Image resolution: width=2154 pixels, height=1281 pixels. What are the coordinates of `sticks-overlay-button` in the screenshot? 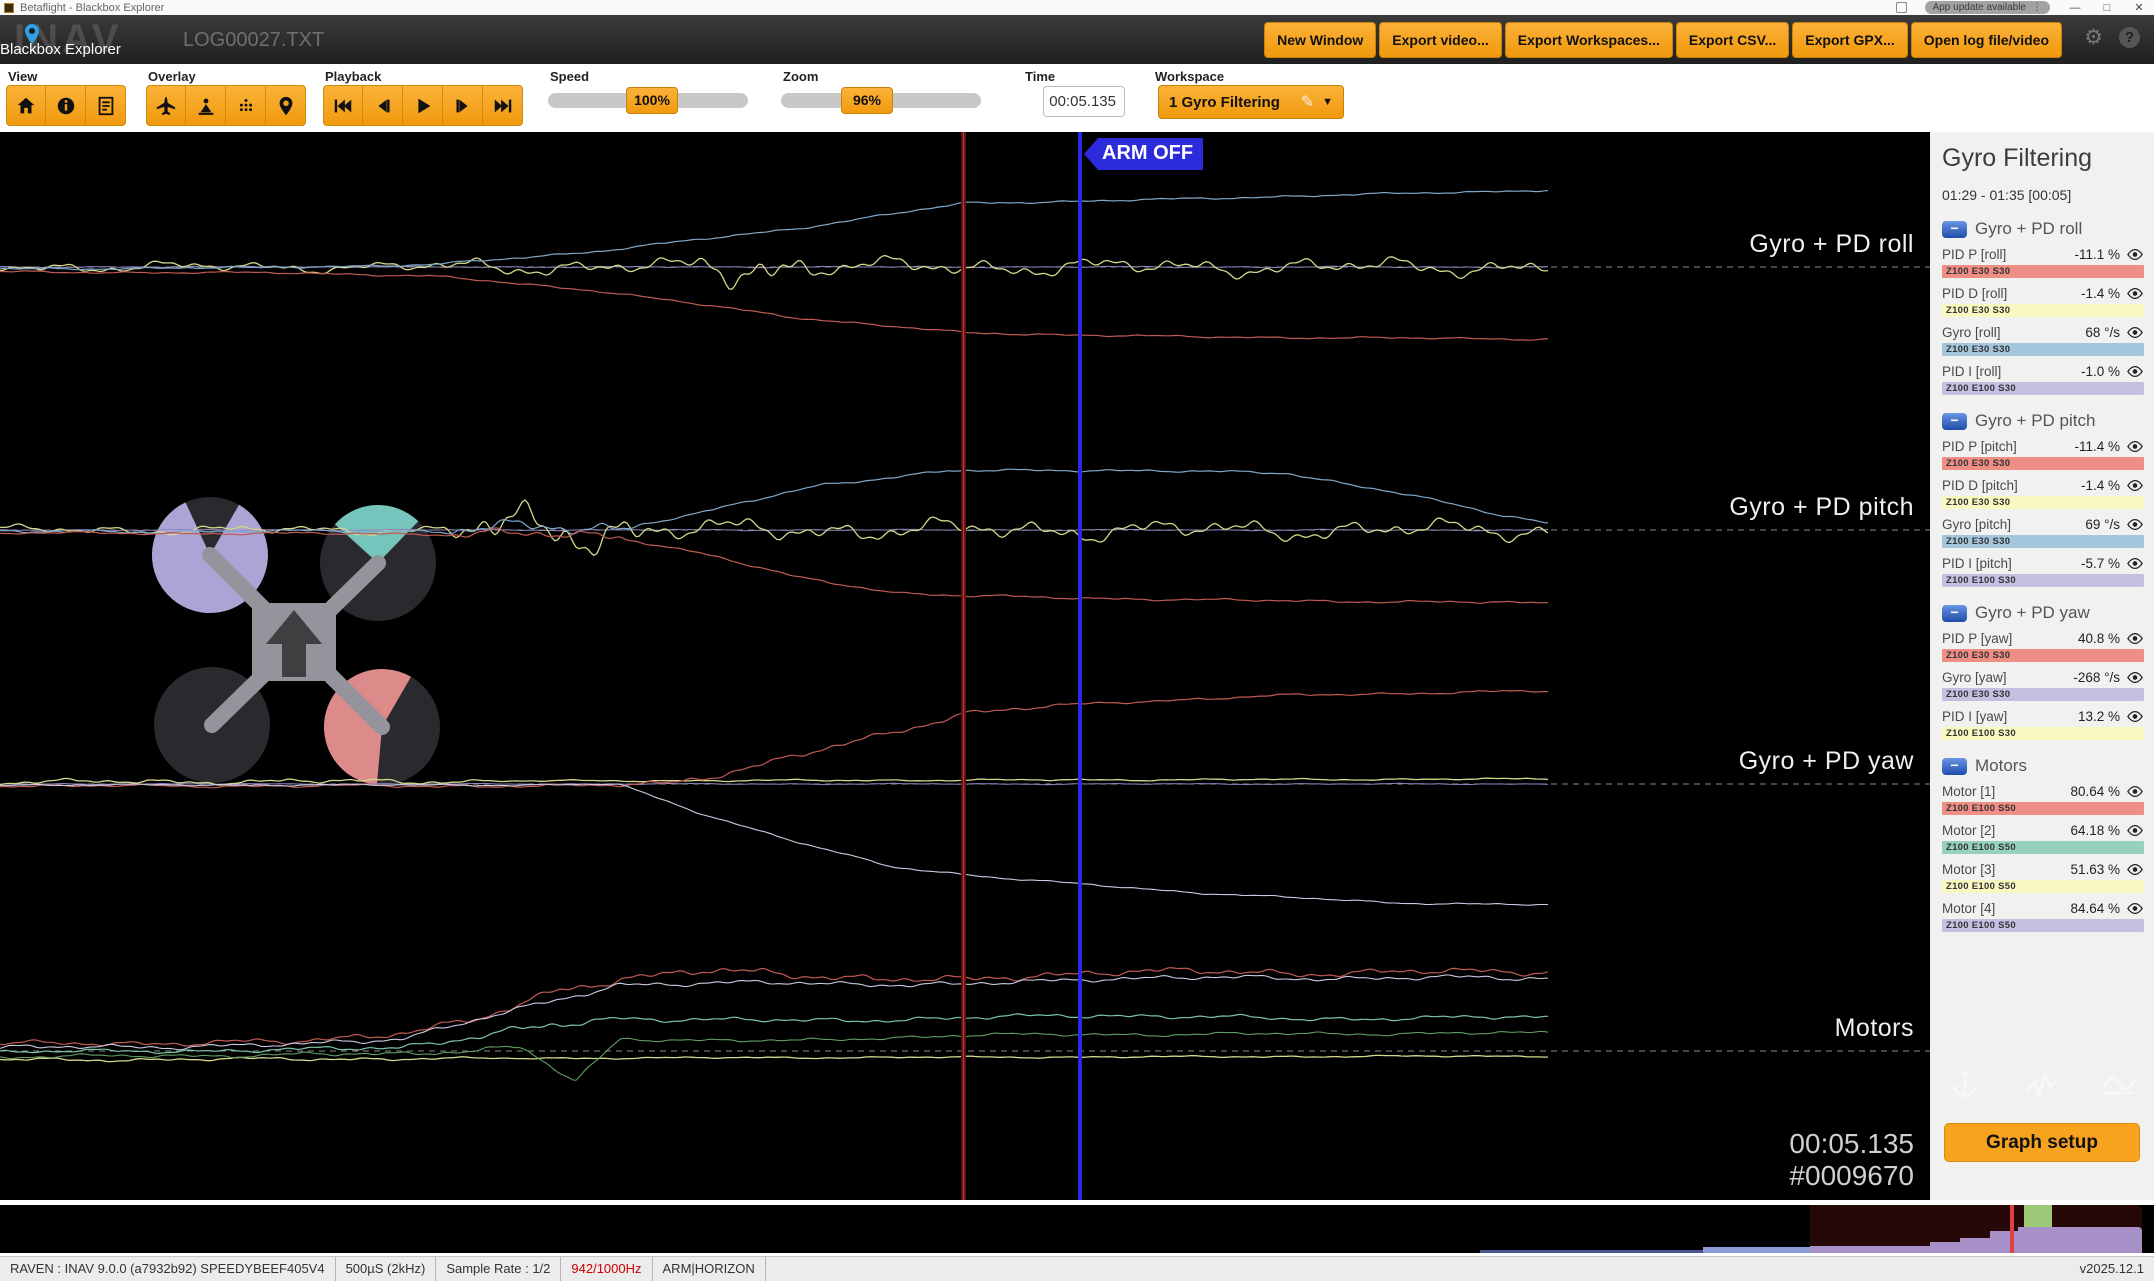 It's located at (246, 105).